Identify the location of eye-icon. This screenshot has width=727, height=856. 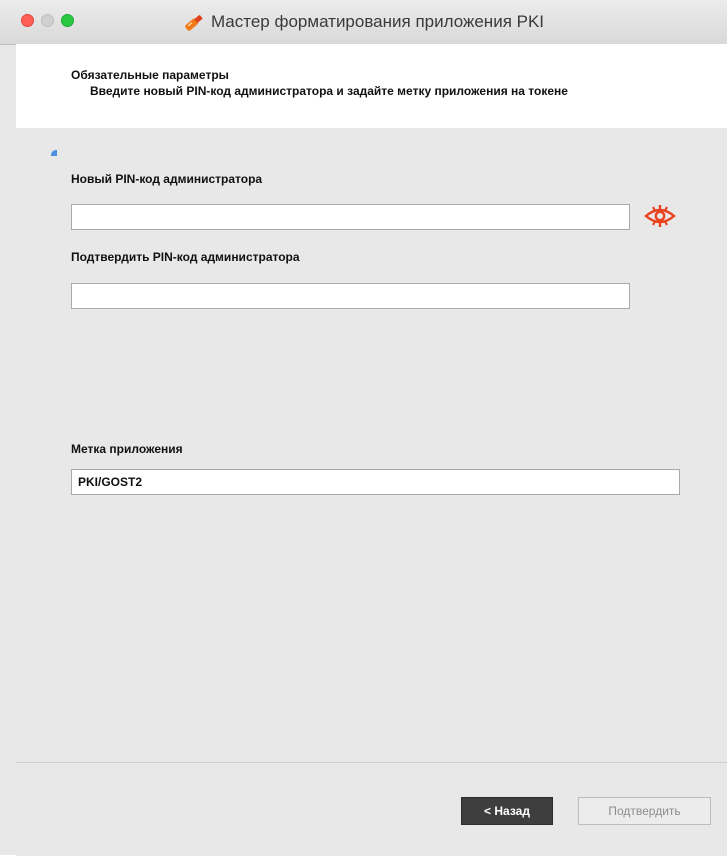
(660, 216).